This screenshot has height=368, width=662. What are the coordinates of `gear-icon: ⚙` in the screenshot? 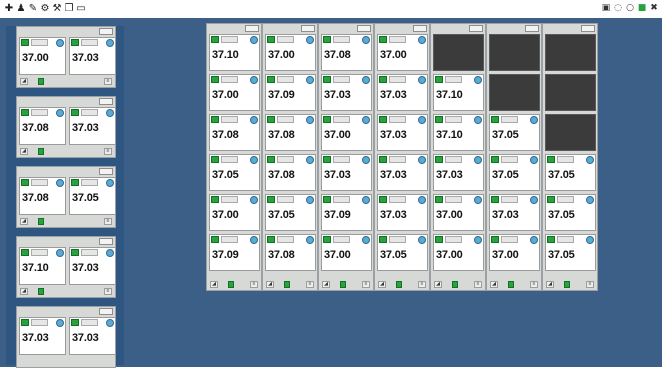 It's located at (45, 8).